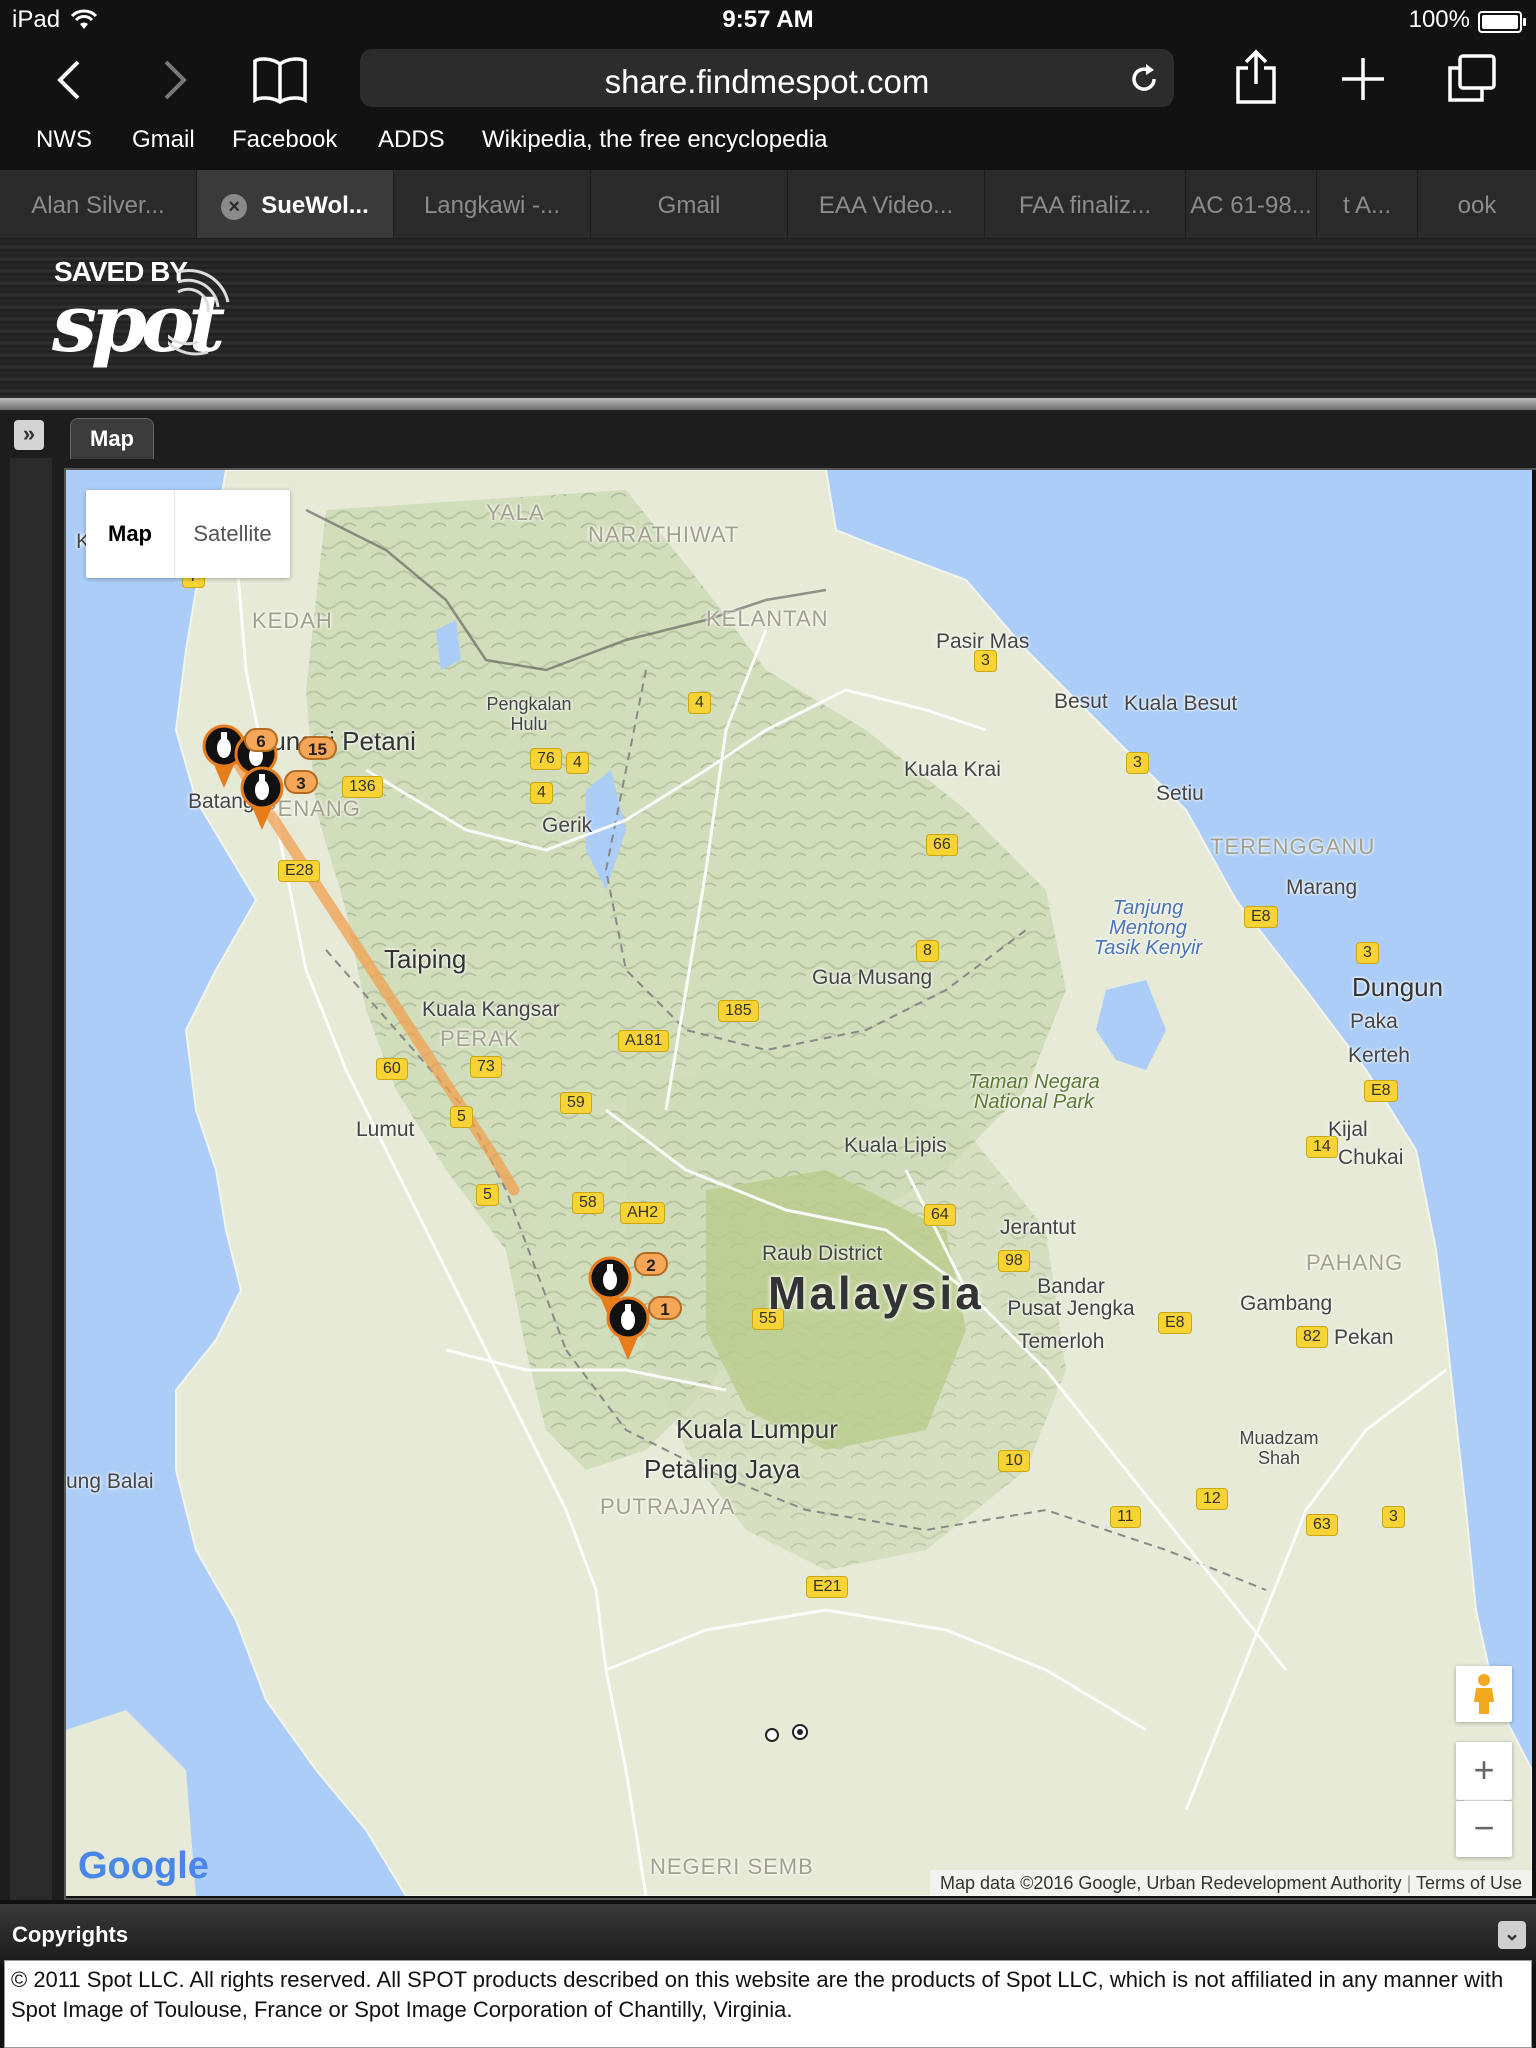 This screenshot has height=2048, width=1536. I want to click on copyrights-title: Copyrights, so click(70, 1934).